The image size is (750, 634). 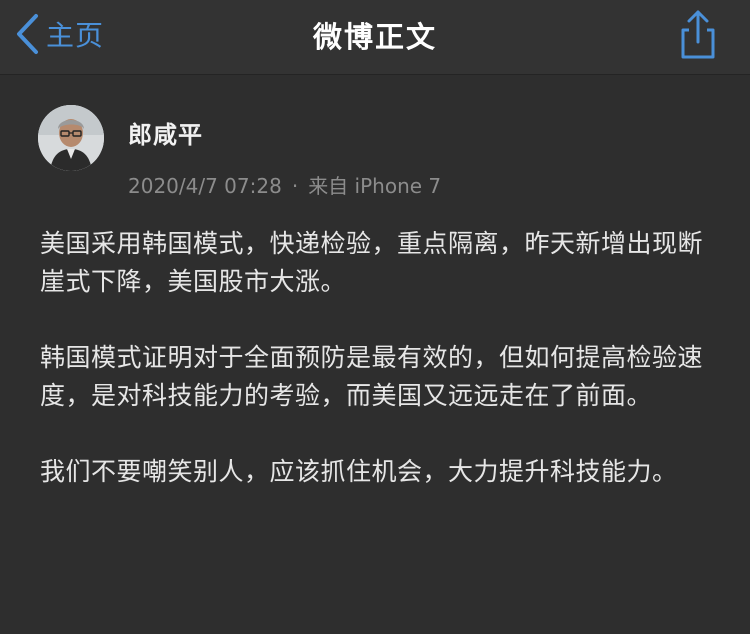 I want to click on avatar, so click(x=71, y=138).